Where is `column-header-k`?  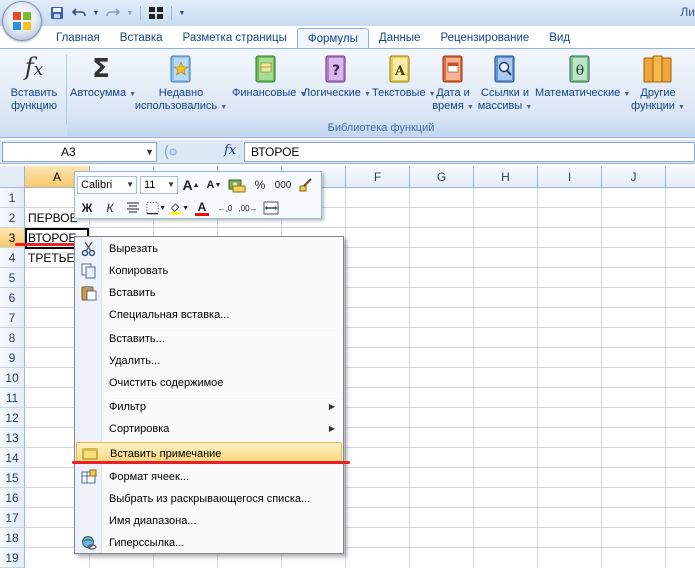 column-header-k is located at coordinates (680, 177).